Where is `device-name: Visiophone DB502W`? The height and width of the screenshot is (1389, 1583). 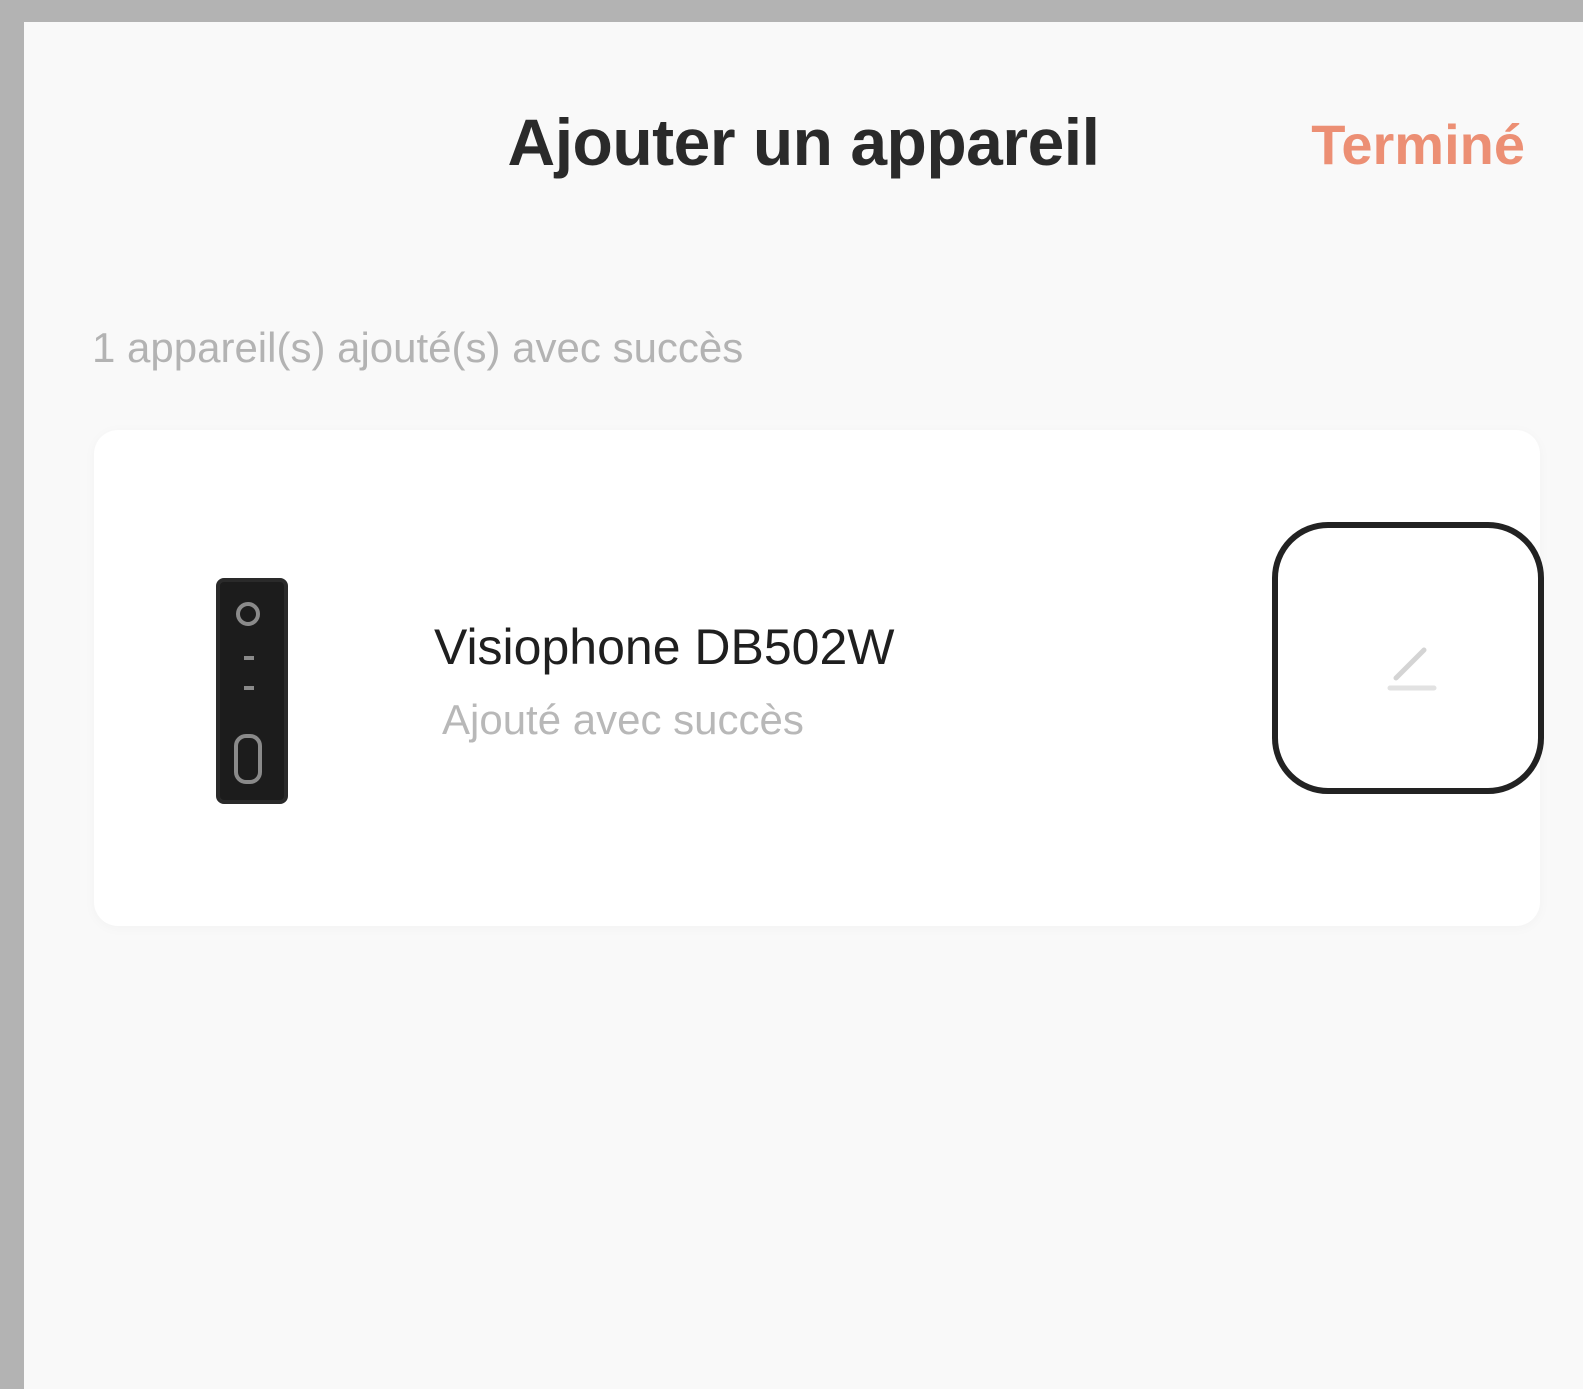
device-name: Visiophone DB502W is located at coordinates (664, 647).